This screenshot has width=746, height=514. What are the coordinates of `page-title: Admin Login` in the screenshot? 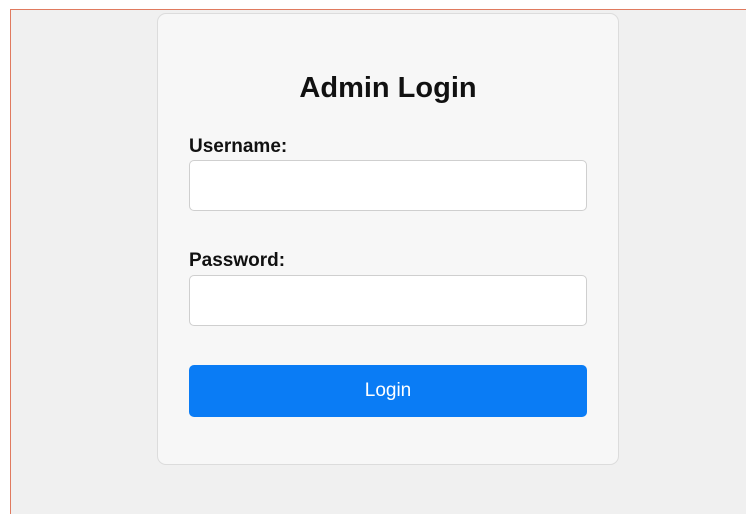 It's located at (388, 88).